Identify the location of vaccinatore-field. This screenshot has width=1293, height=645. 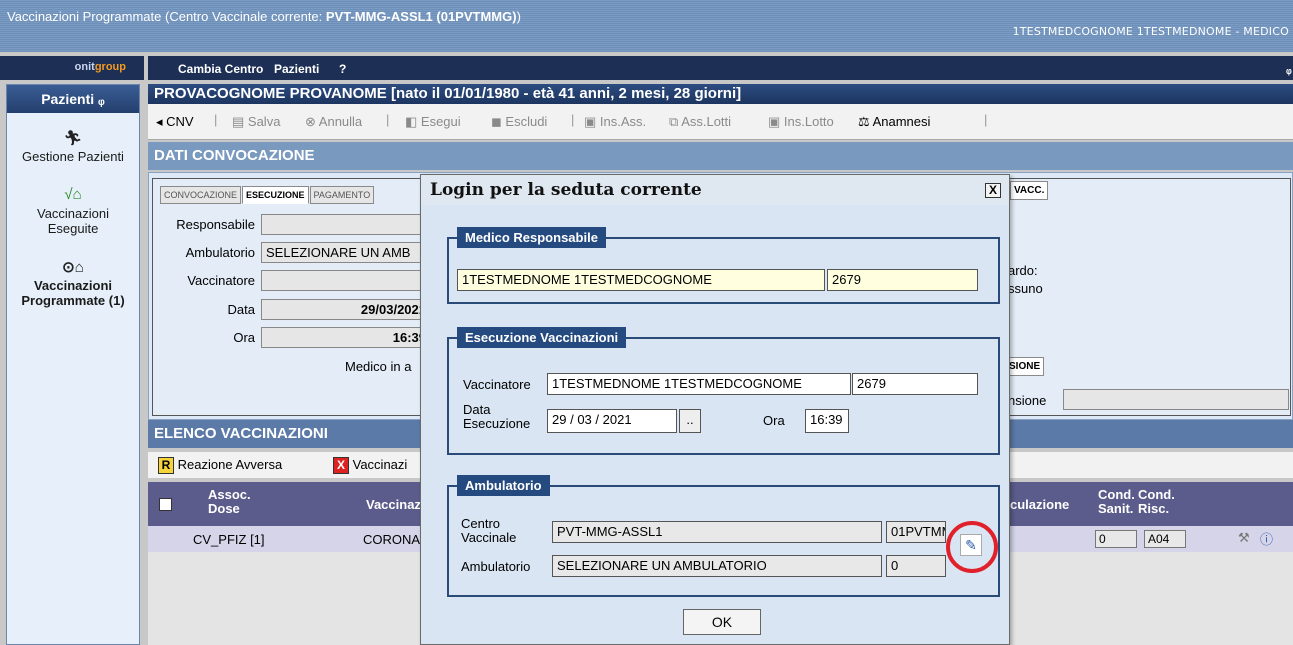
(346, 280).